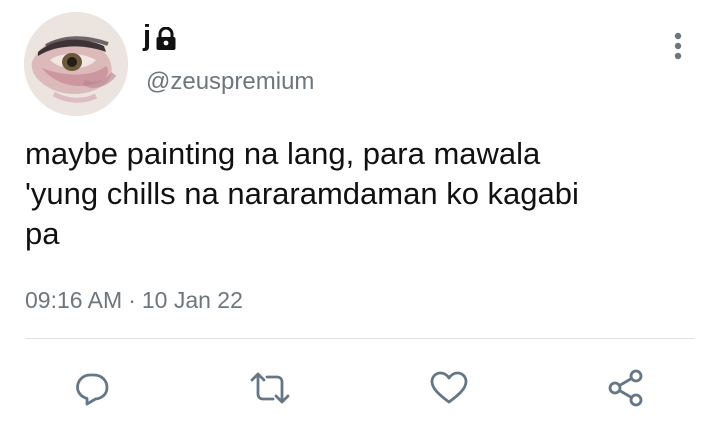 The height and width of the screenshot is (431, 719). I want to click on avatar, so click(76, 64).